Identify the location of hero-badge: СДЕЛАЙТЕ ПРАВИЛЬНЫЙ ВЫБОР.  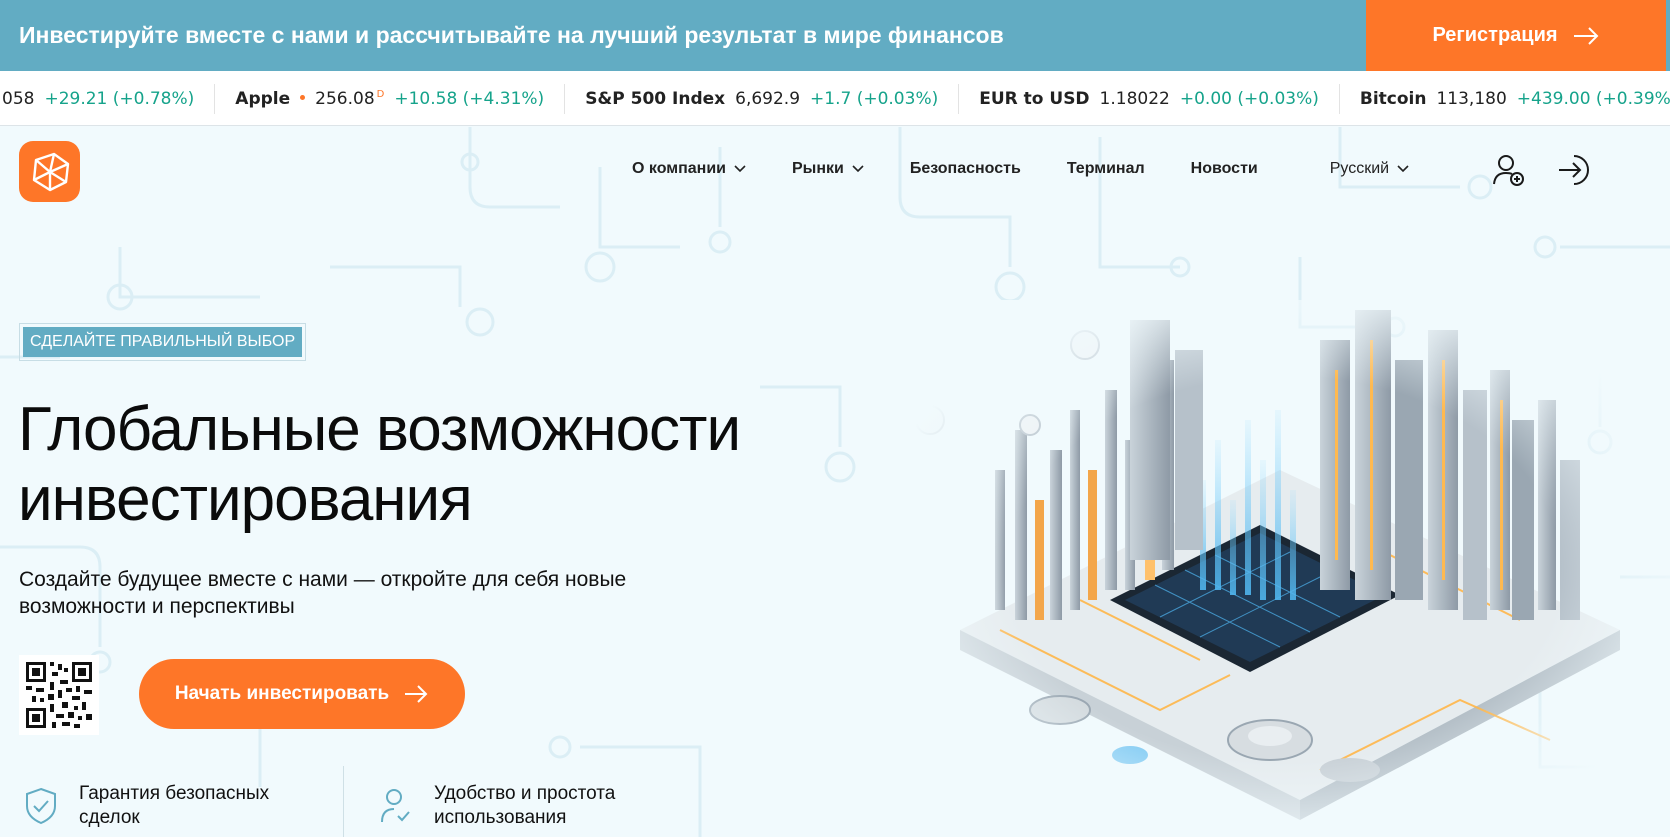
(162, 342).